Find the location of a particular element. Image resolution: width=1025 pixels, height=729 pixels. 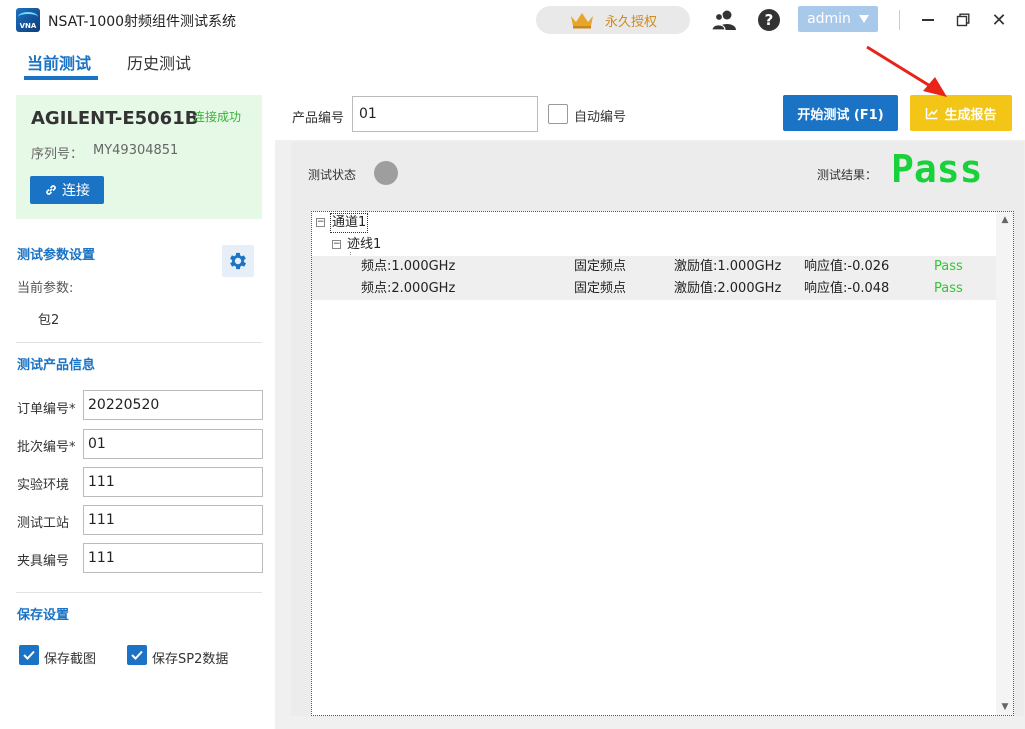

order-number-input is located at coordinates (173, 405).